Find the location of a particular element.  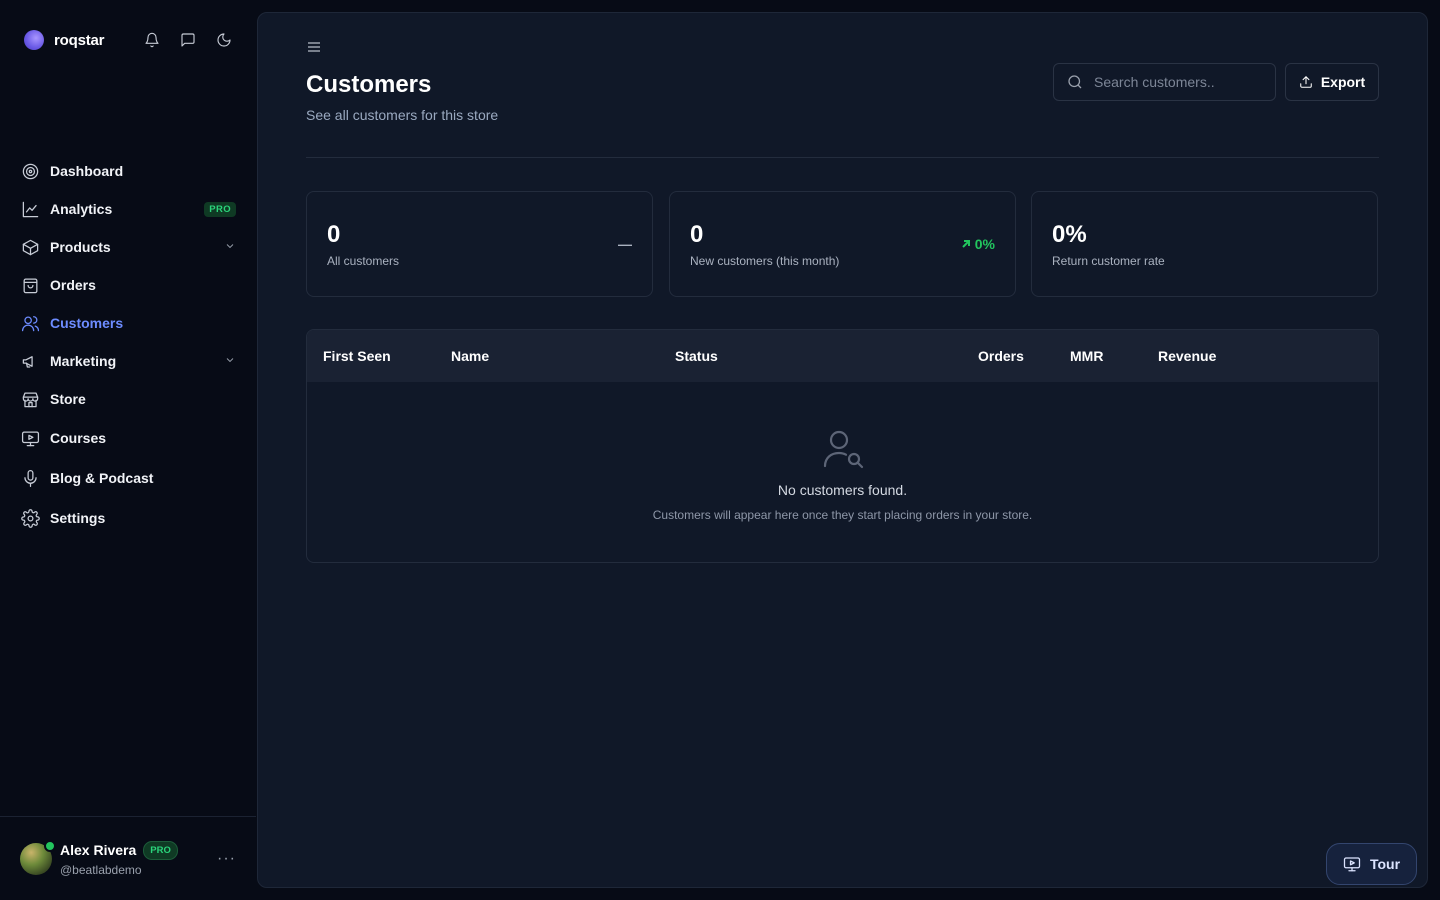

menu-icon is located at coordinates (314, 47).